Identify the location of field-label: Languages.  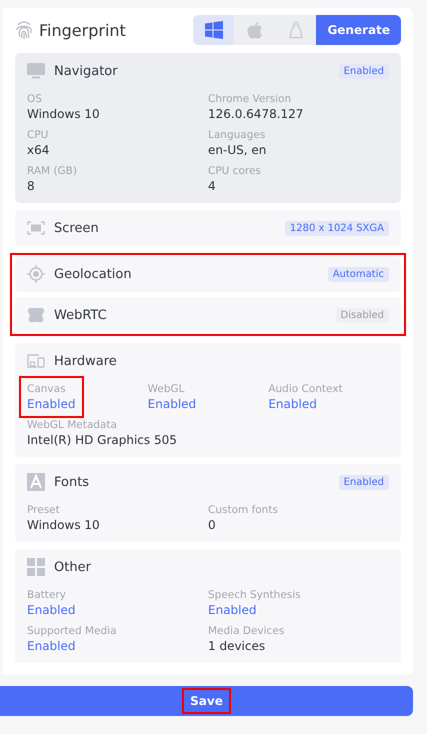
(237, 135).